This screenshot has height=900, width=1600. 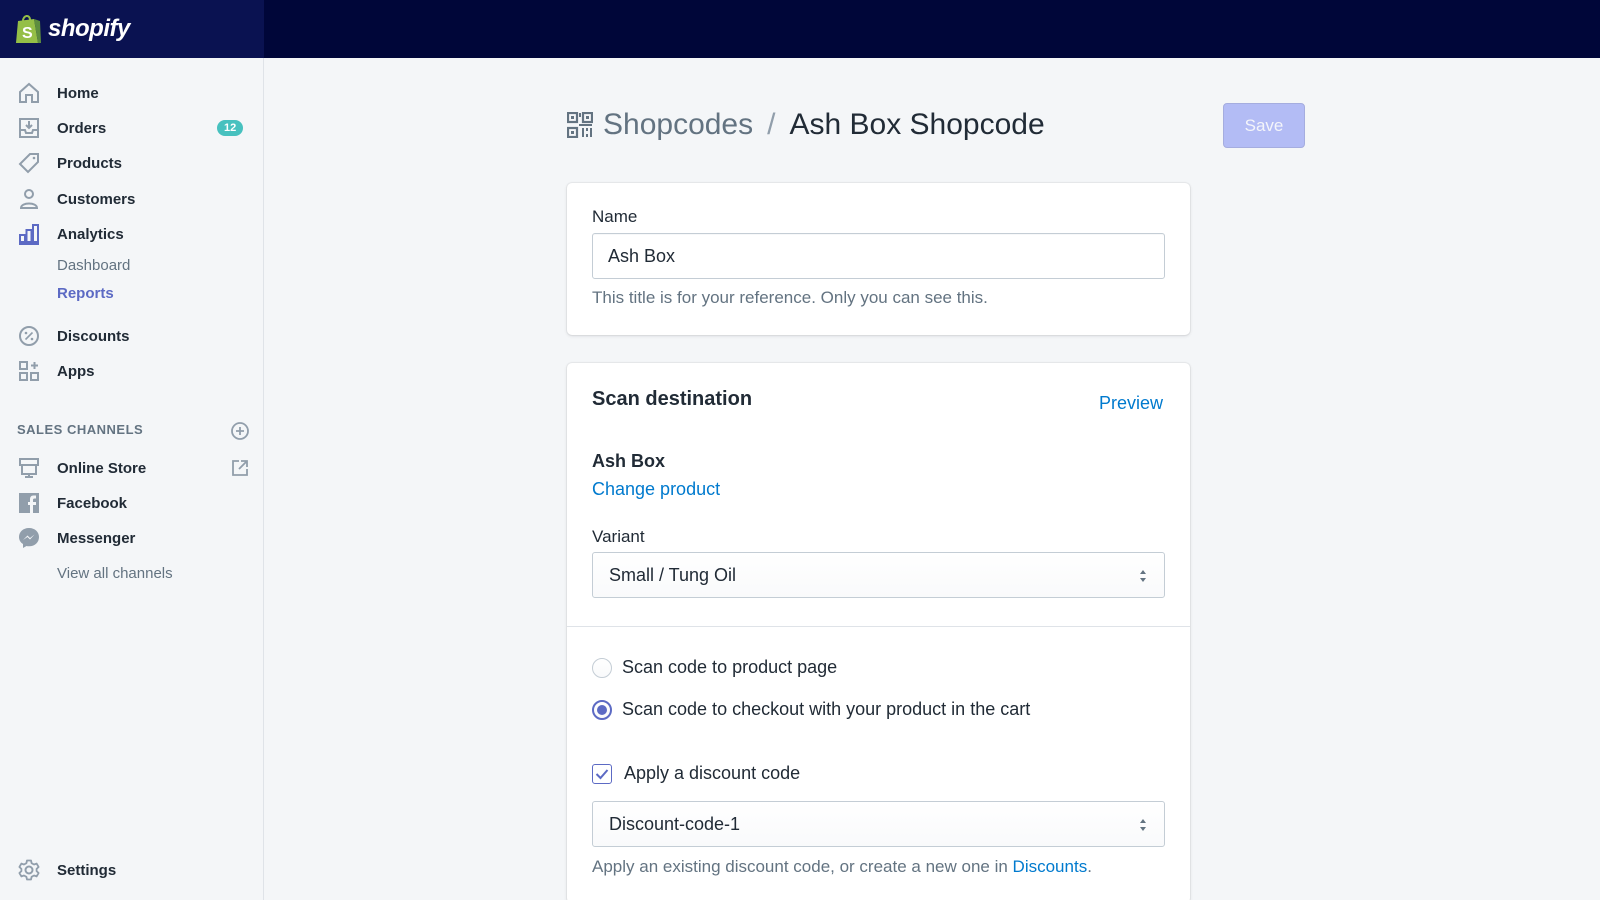 I want to click on messenger-icon, so click(x=29, y=538).